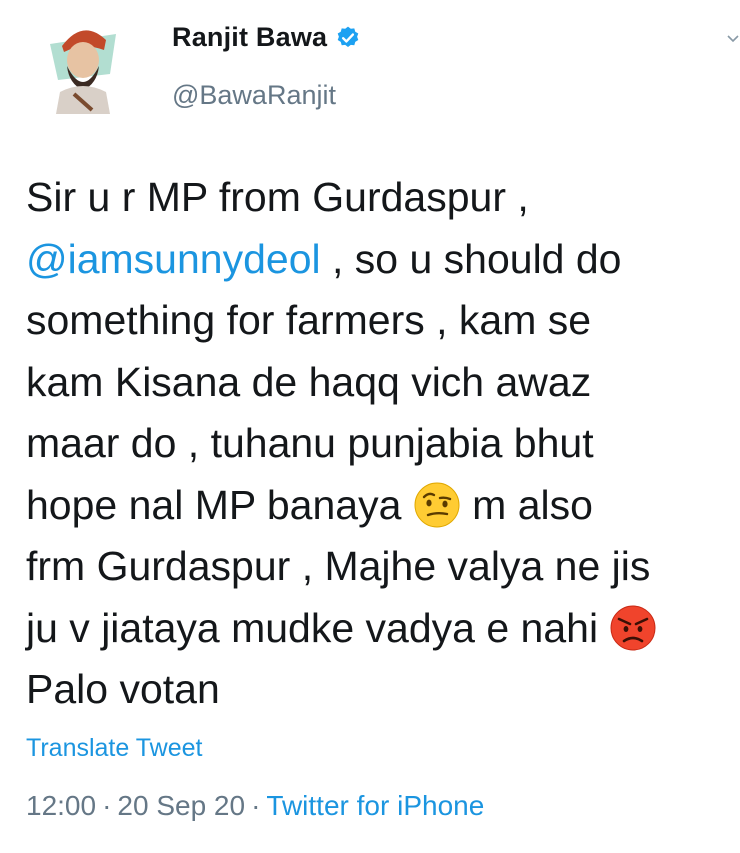 The image size is (740, 853). I want to click on author-name-row: Ranjit Bawa, so click(266, 37).